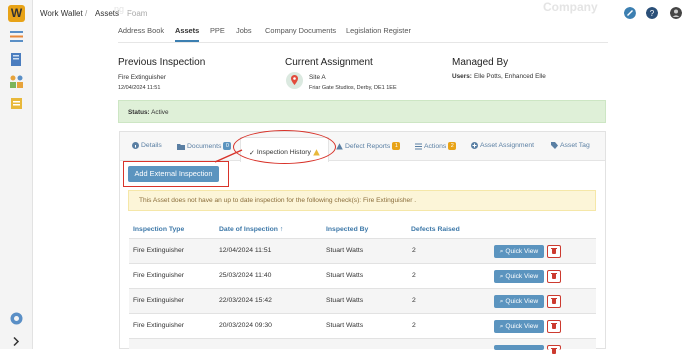 Image resolution: width=688 pixels, height=354 pixels. What do you see at coordinates (160, 112) in the screenshot?
I see `status-value: Active` at bounding box center [160, 112].